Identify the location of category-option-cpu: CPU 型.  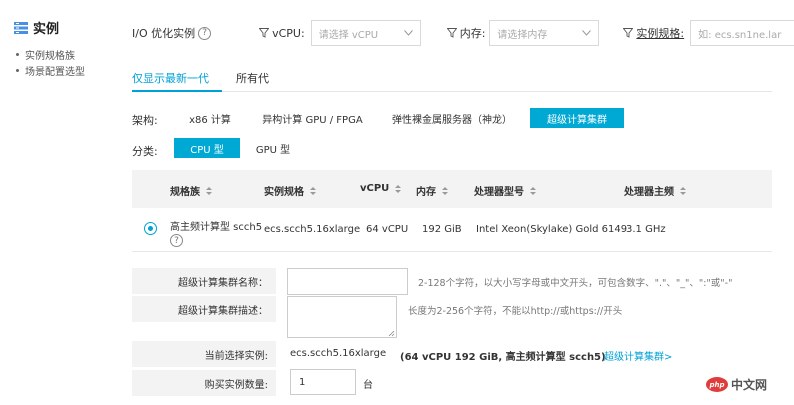
(207, 148).